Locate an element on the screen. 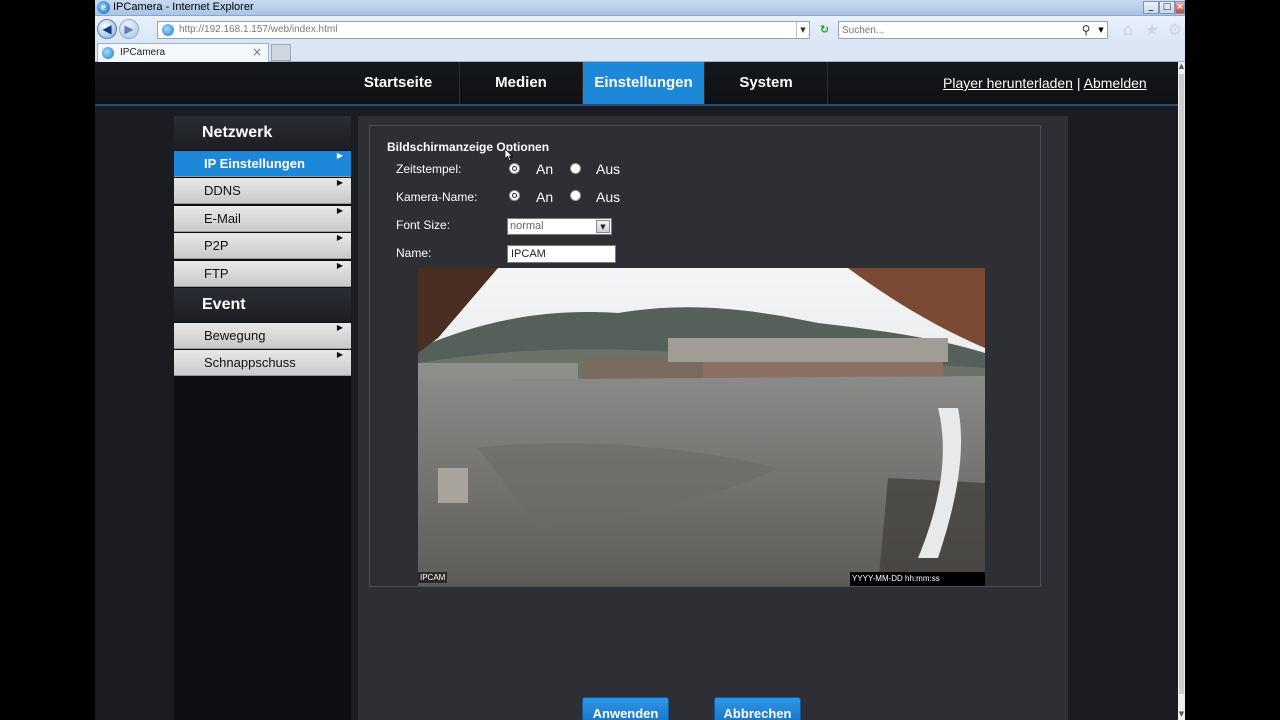 This screenshot has width=1280, height=720. title-bar: e IPCamera - Internet Explorer _ □ × is located at coordinates (640, 8).